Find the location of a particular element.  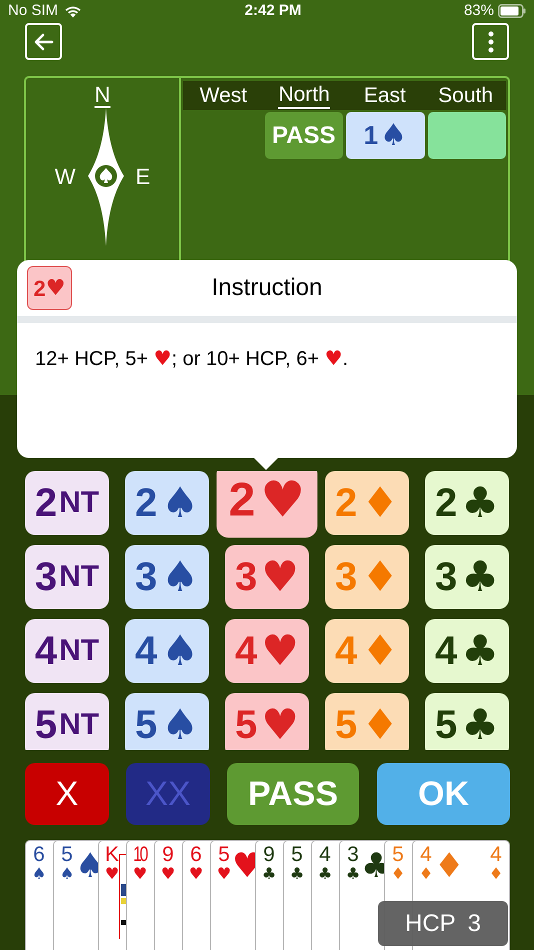

bid-button: 3♠ is located at coordinates (167, 577).